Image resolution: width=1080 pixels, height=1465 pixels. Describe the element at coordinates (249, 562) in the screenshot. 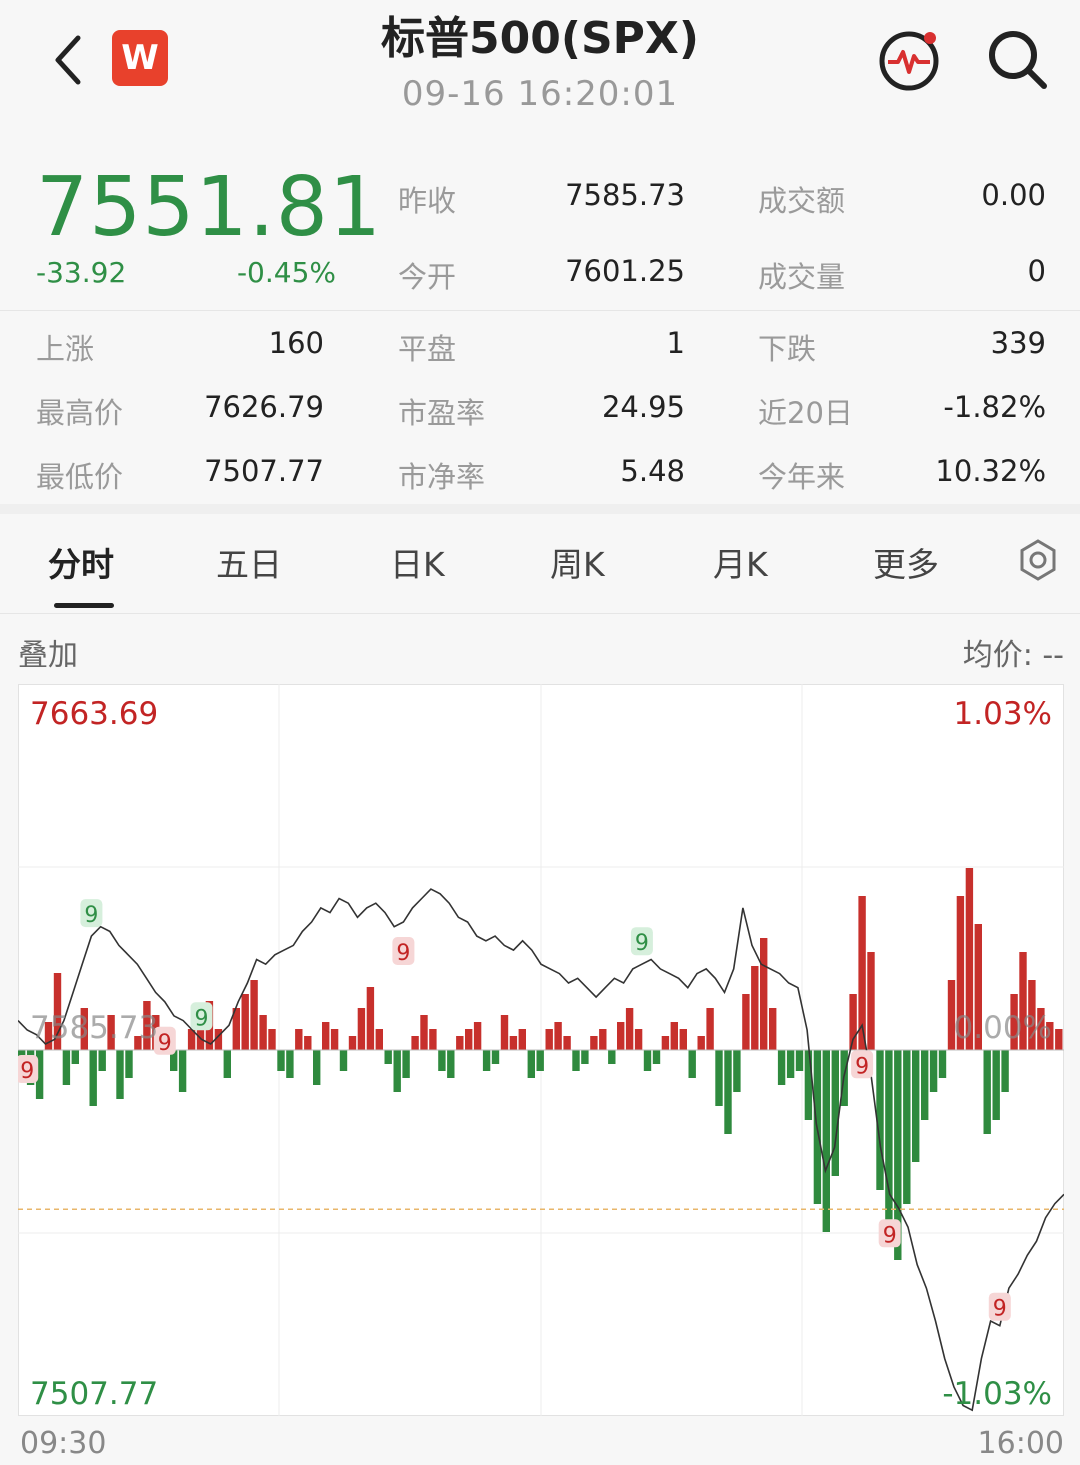

I see `tab-five-day: 五日` at that location.